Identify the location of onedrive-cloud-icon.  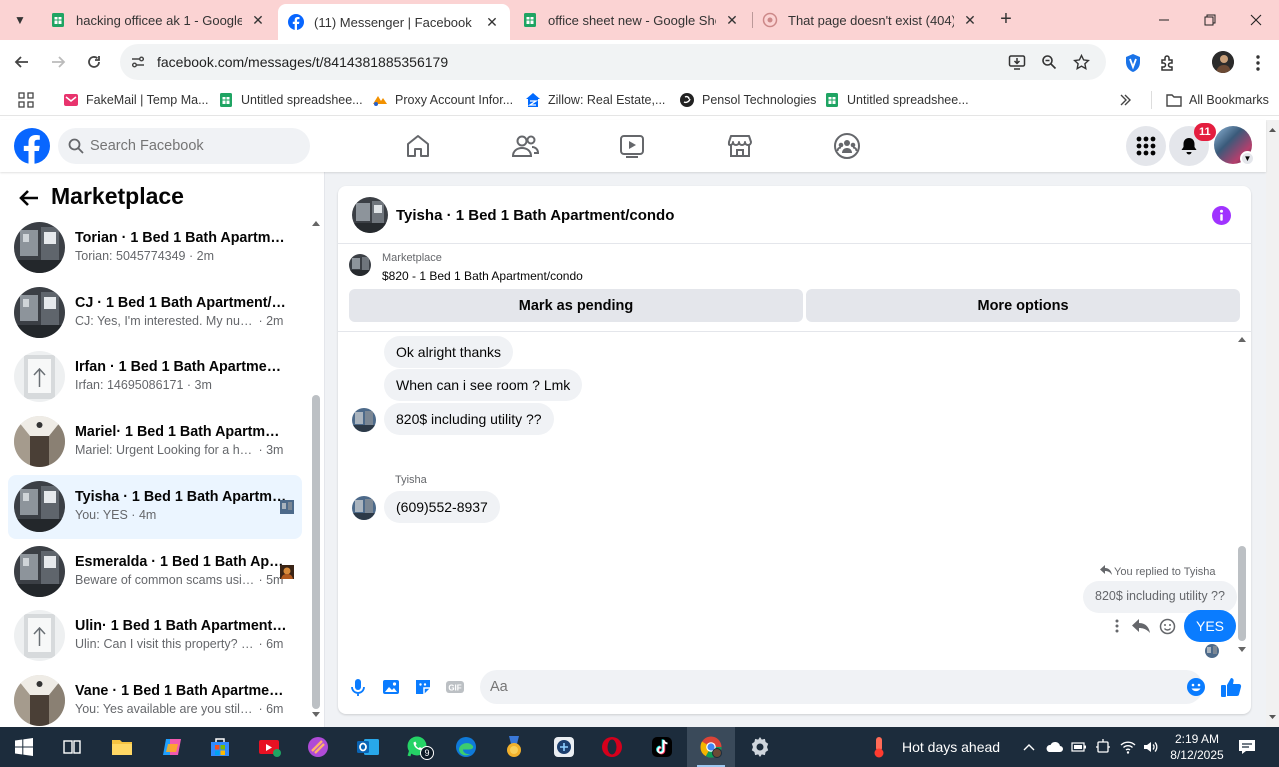
(1054, 747).